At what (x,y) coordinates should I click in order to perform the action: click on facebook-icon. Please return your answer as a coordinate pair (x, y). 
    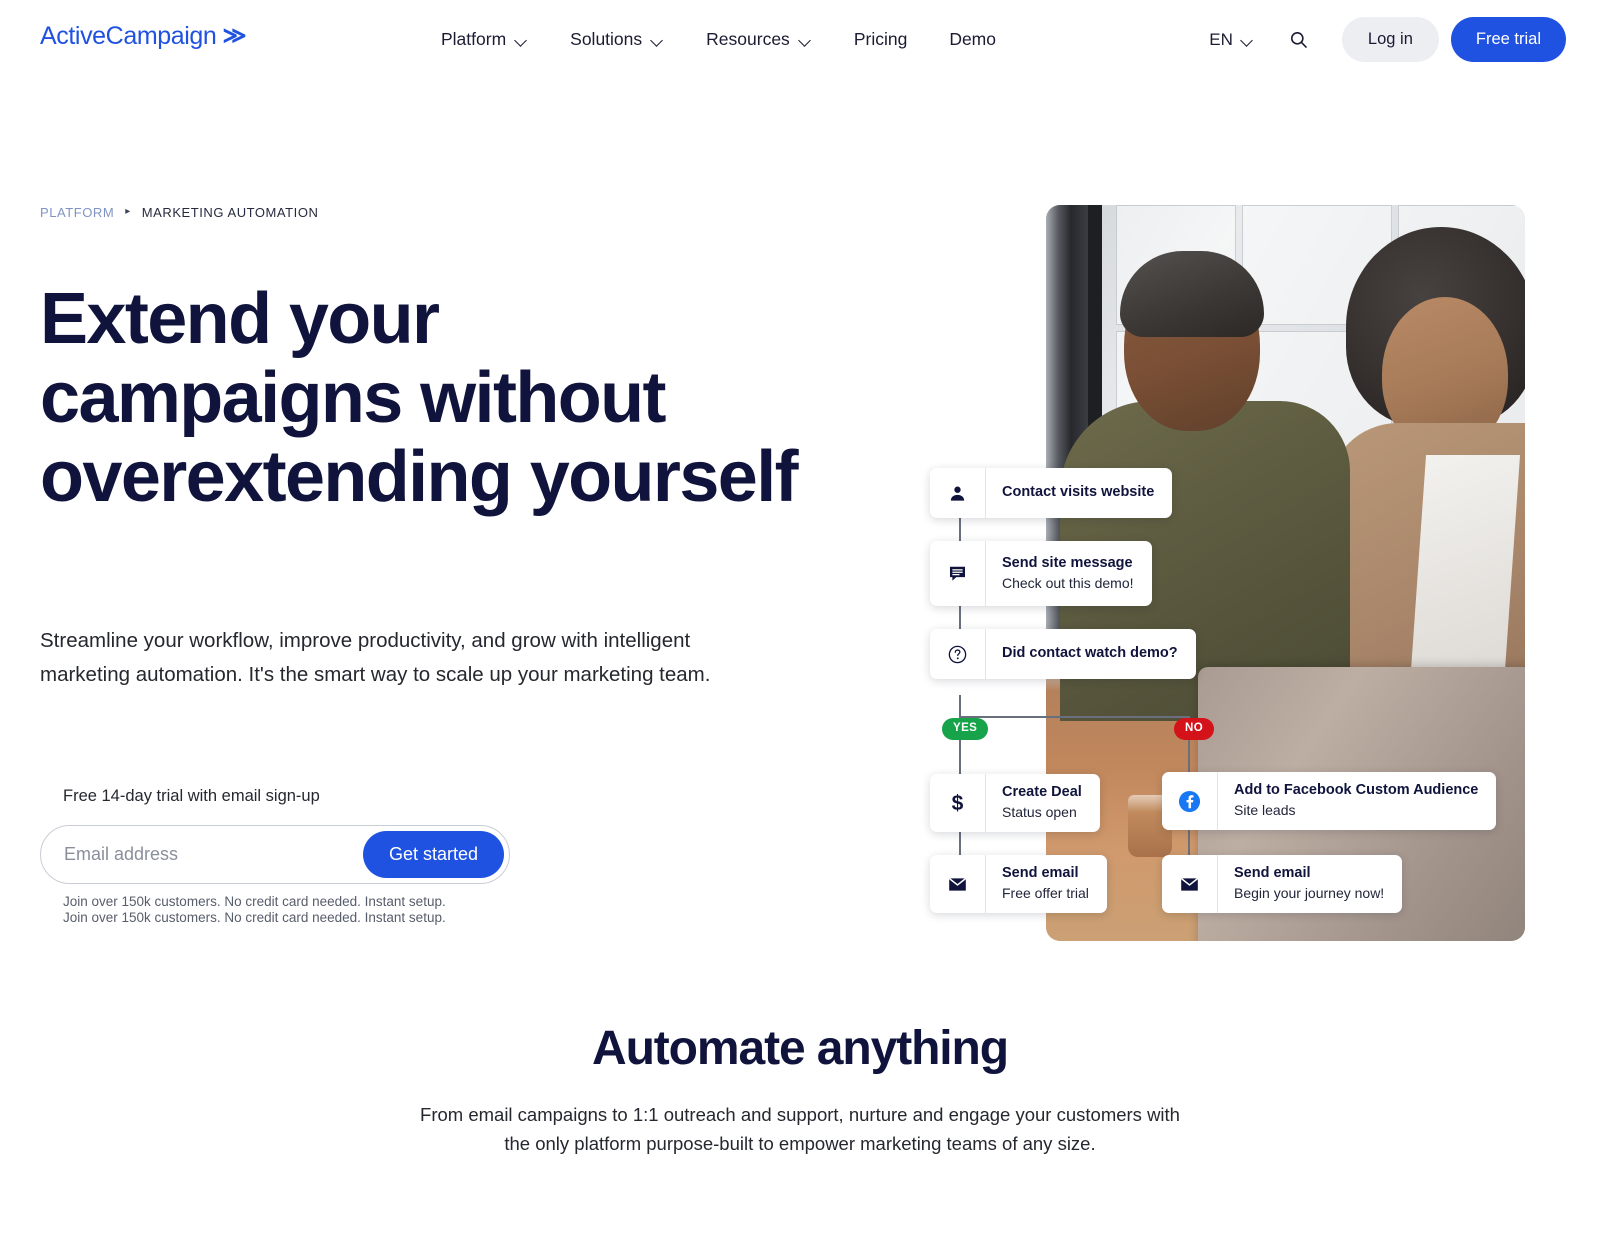
    Looking at the image, I should click on (1190, 801).